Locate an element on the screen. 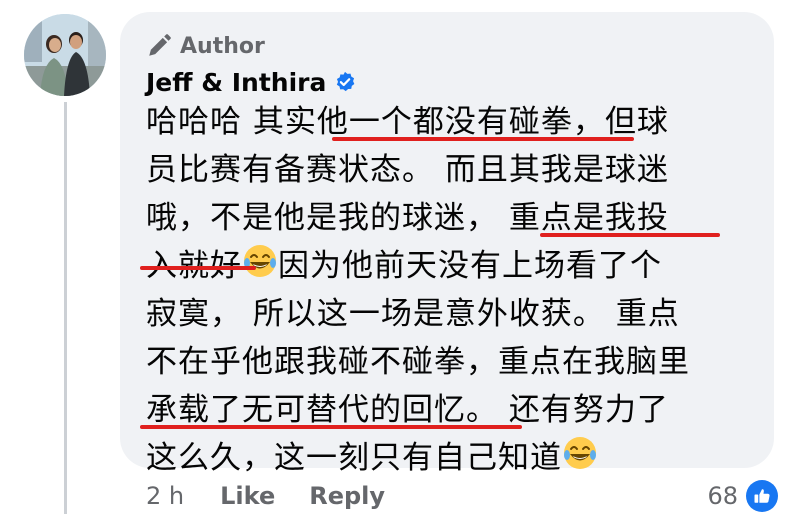  like-button: Like is located at coordinates (247, 496).